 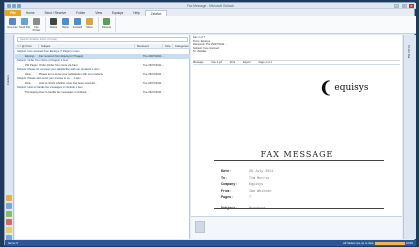 I want to click on column-size: Size, so click(x=168, y=46).